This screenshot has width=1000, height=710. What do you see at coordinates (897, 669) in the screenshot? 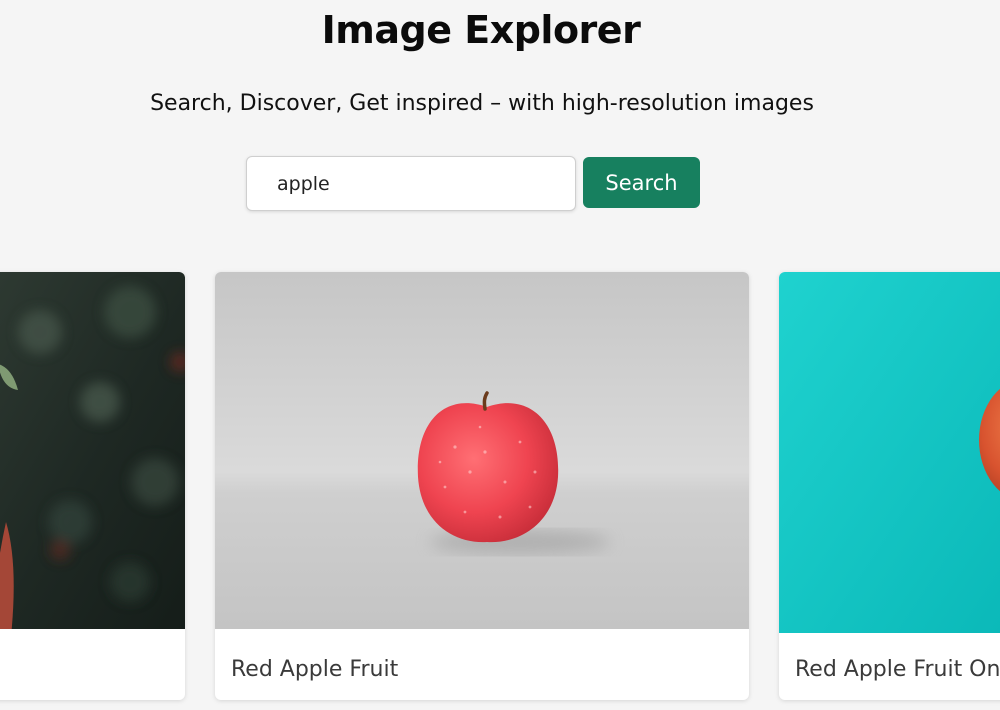
I see `card-caption: Red Apple Fruit On` at bounding box center [897, 669].